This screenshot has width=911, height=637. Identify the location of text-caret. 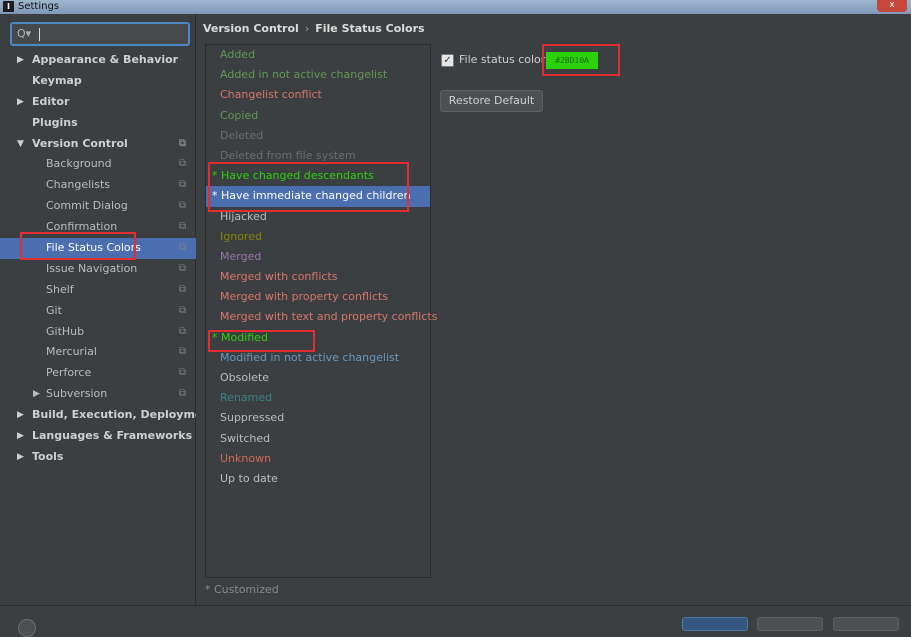
(39, 34).